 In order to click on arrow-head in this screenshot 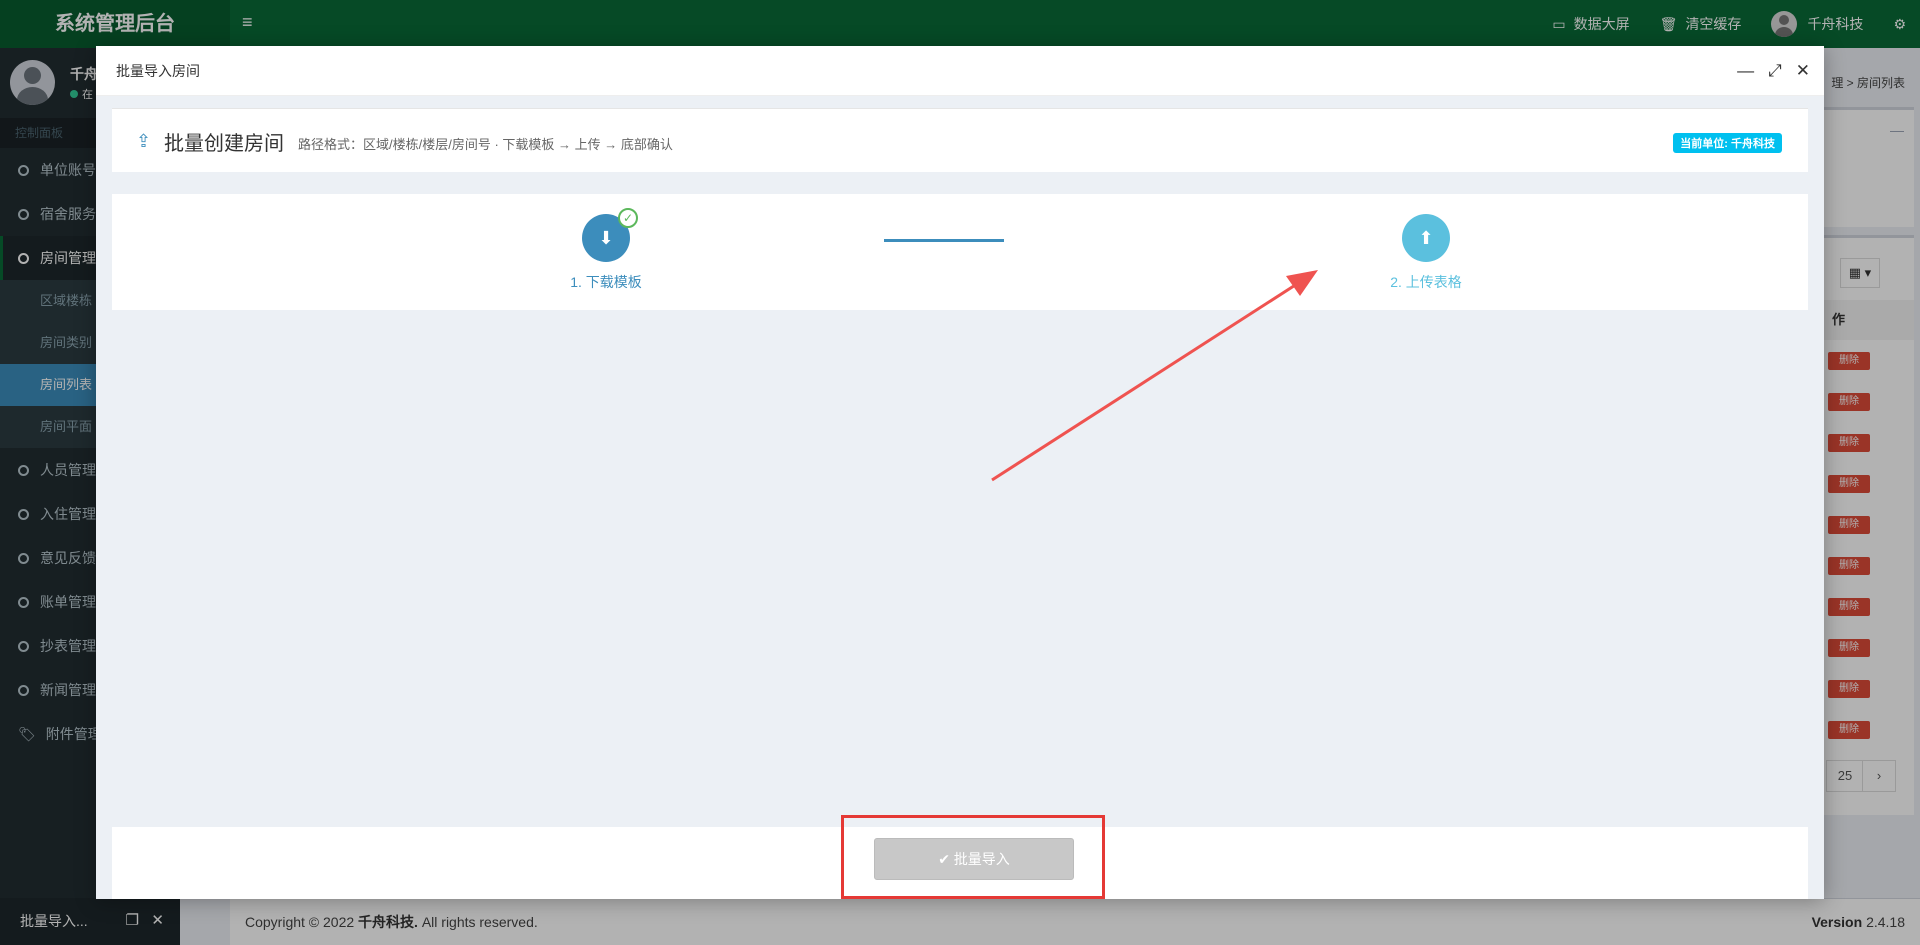, I will do `click(1302, 283)`.